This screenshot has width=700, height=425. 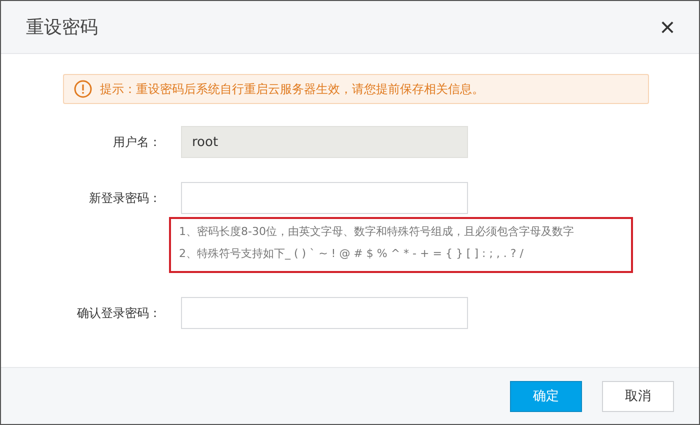 What do you see at coordinates (667, 27) in the screenshot?
I see `close-button: ×` at bounding box center [667, 27].